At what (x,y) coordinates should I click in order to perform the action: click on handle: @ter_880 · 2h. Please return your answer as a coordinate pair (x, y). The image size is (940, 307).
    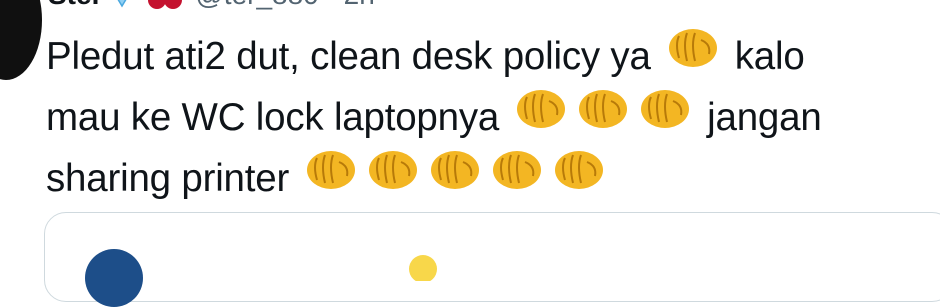
    Looking at the image, I should click on (284, 5).